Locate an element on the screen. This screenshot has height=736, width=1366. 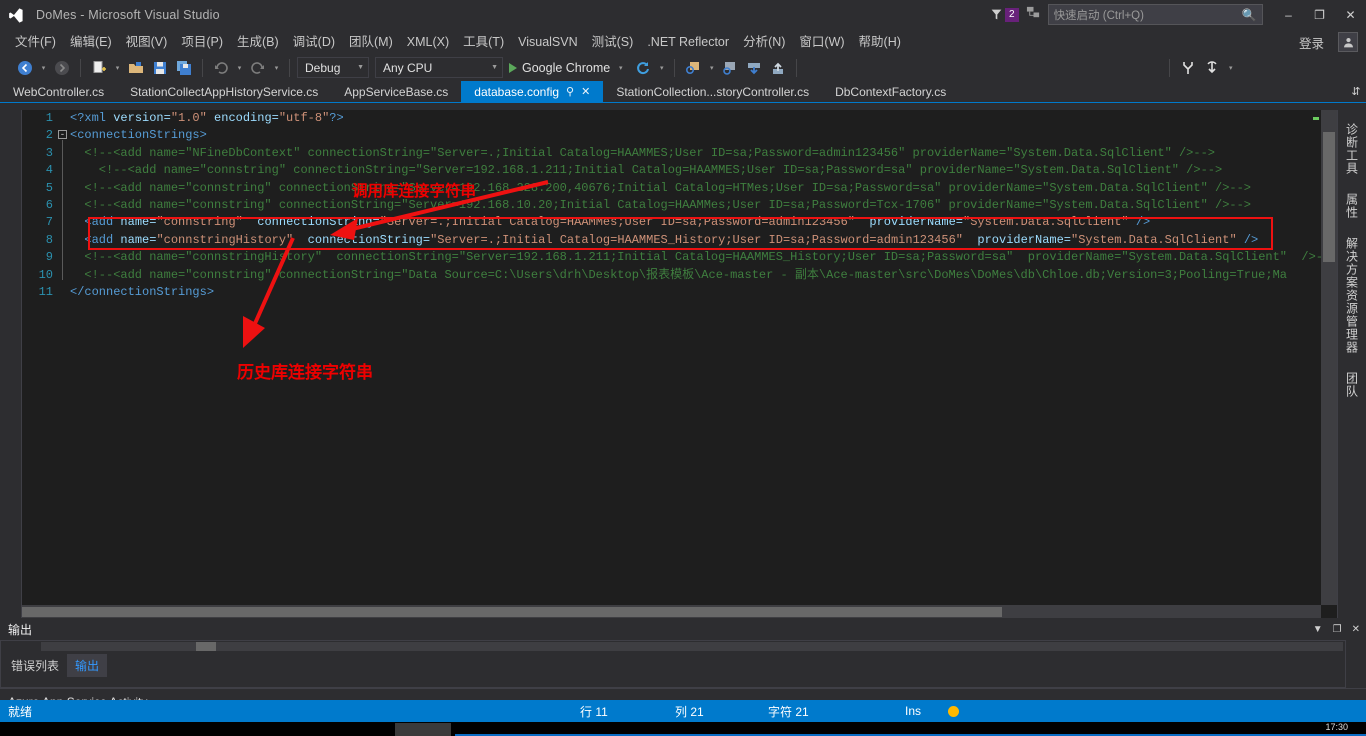
tab-database-config: database.config ⚲ ✕ is located at coordinates (532, 91).